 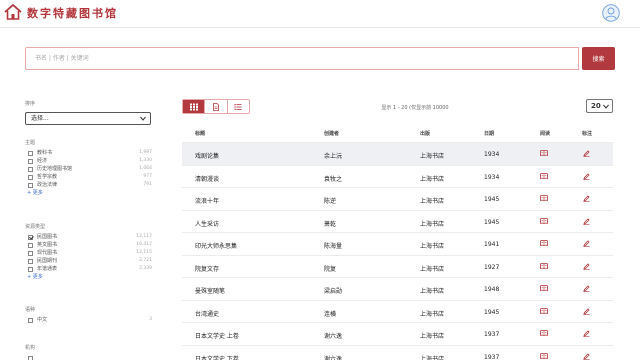 I want to click on table-row: 院复文存 院复 上海书店 1927, so click(x=397, y=267).